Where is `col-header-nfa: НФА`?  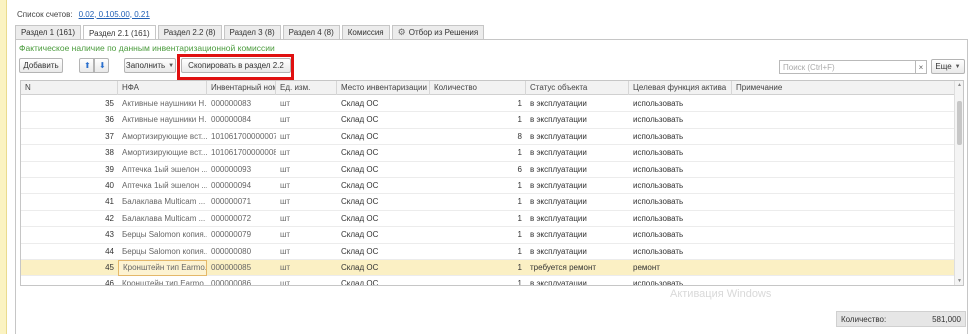
col-header-nfa: НФА is located at coordinates (162, 88).